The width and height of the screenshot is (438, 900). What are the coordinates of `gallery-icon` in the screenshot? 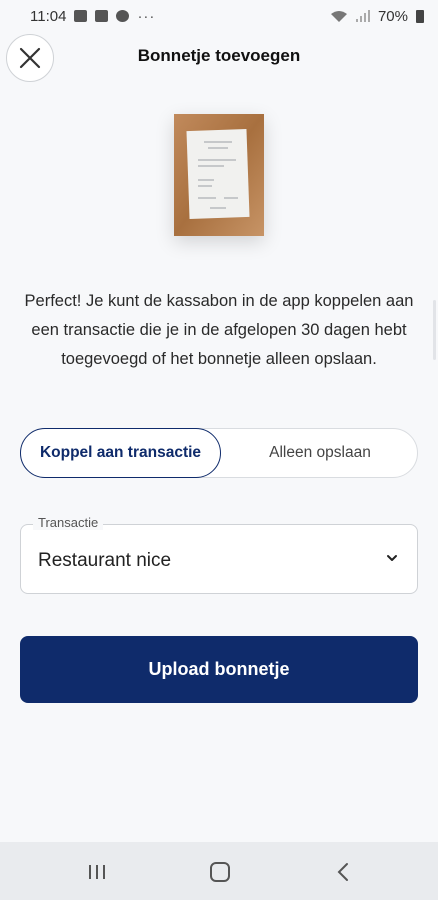 It's located at (81, 16).